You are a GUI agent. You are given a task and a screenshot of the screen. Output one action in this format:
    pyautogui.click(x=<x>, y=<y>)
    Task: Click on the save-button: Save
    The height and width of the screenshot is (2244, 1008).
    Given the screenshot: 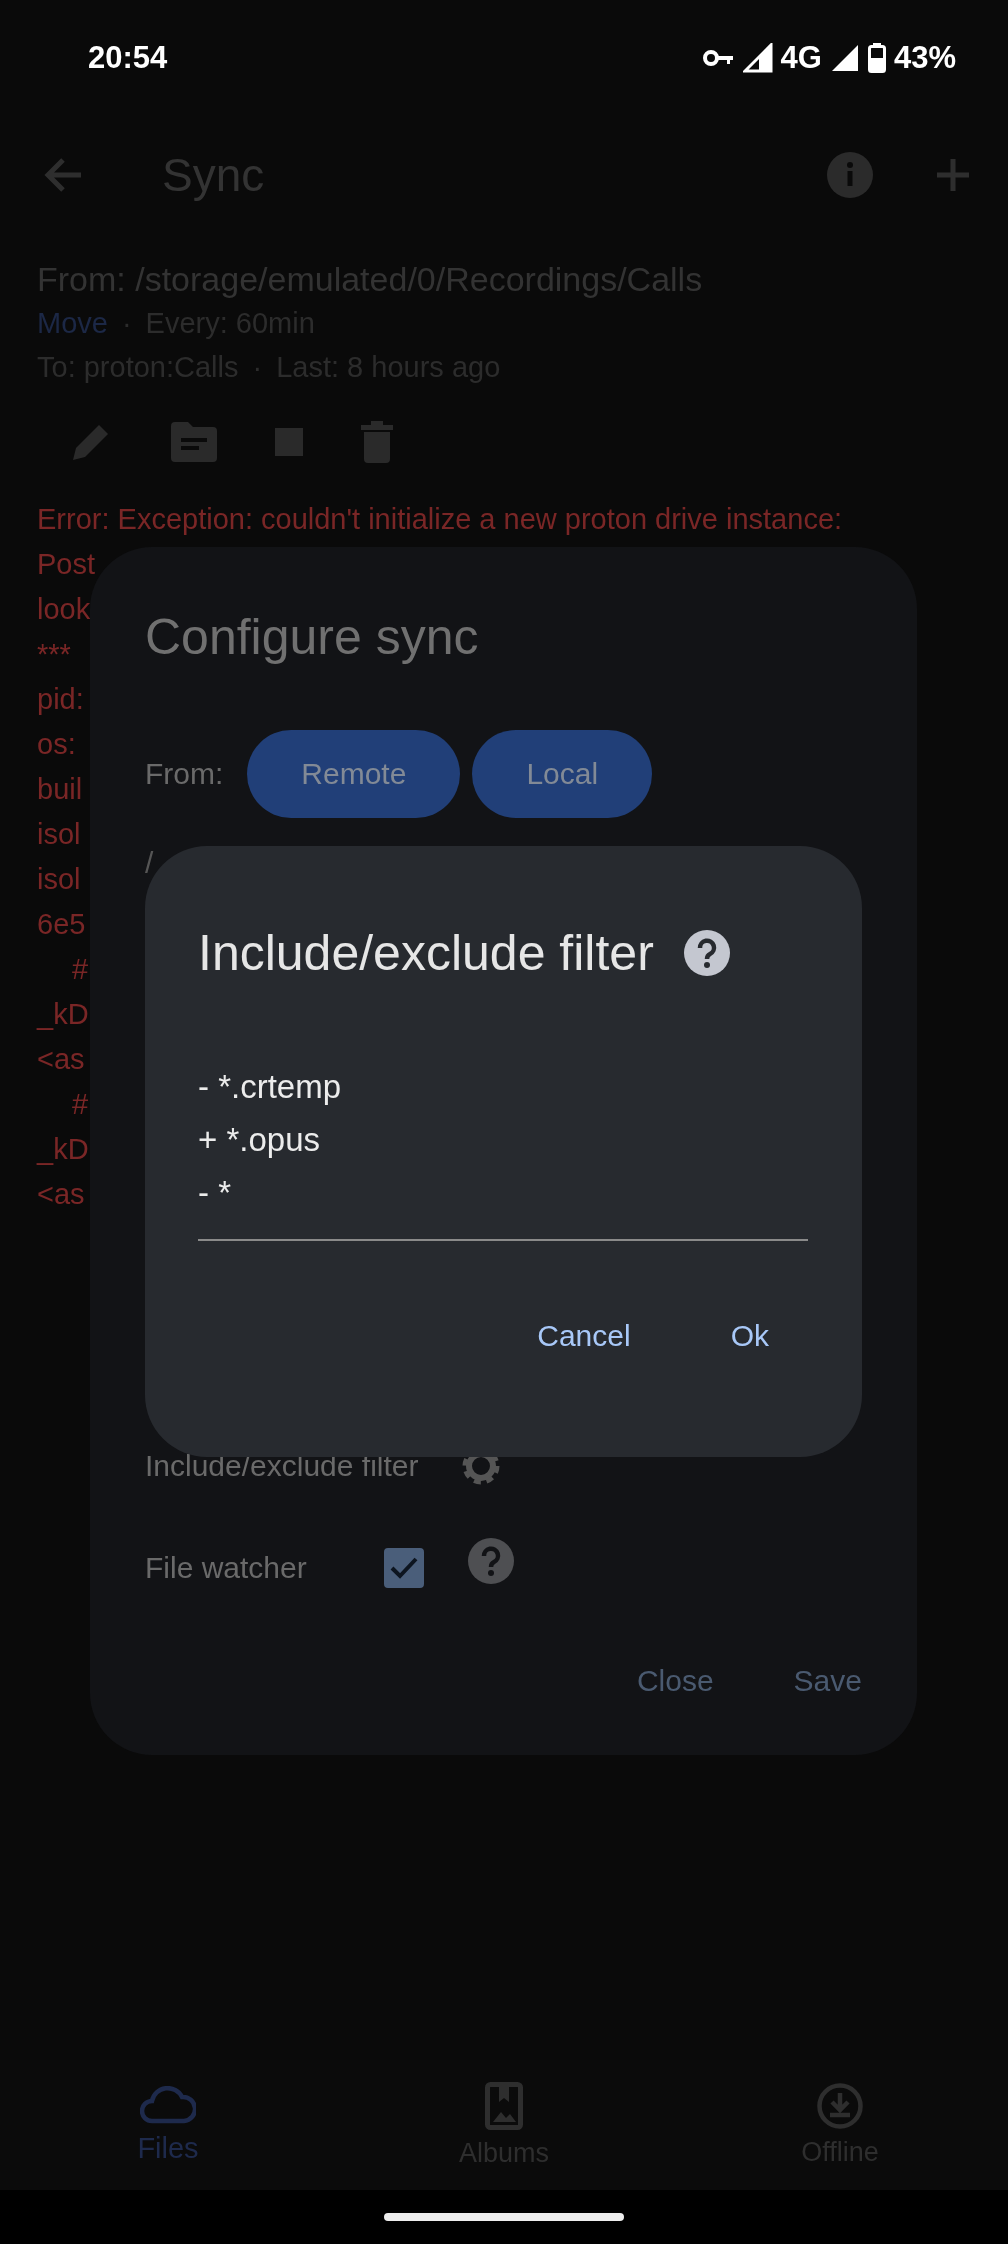 What is the action you would take?
    pyautogui.click(x=827, y=1681)
    